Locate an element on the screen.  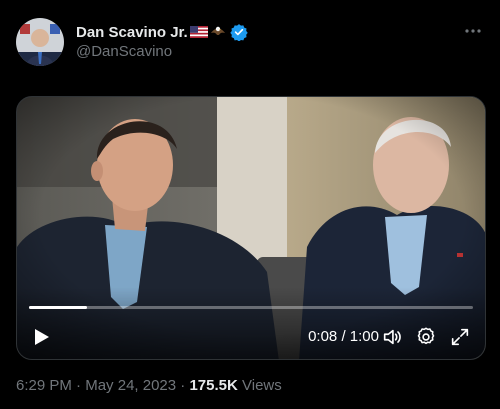
more-options-button is located at coordinates (473, 31).